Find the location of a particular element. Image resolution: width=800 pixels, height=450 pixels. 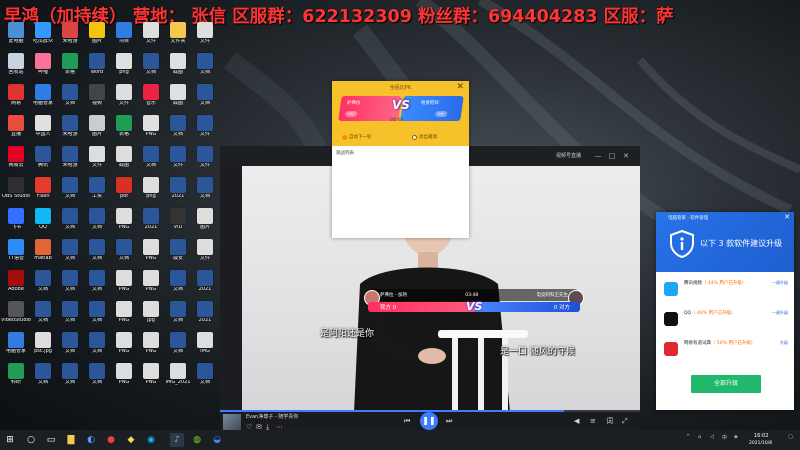

lyrics-icon: 词 is located at coordinates (609, 421).